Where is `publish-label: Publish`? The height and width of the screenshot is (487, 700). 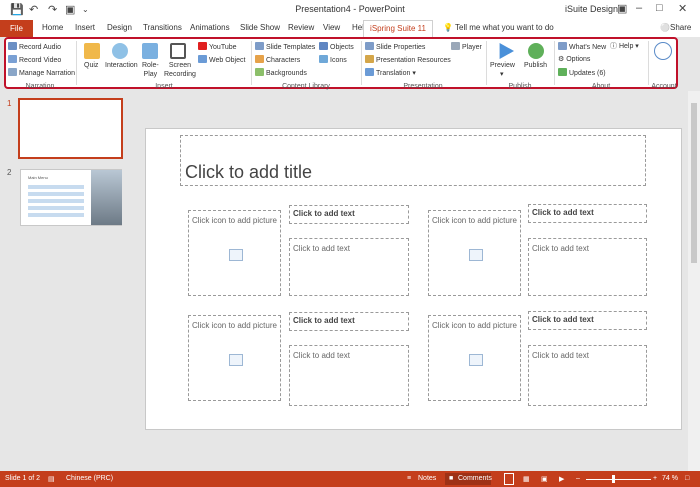
publish-label: Publish is located at coordinates (535, 65).